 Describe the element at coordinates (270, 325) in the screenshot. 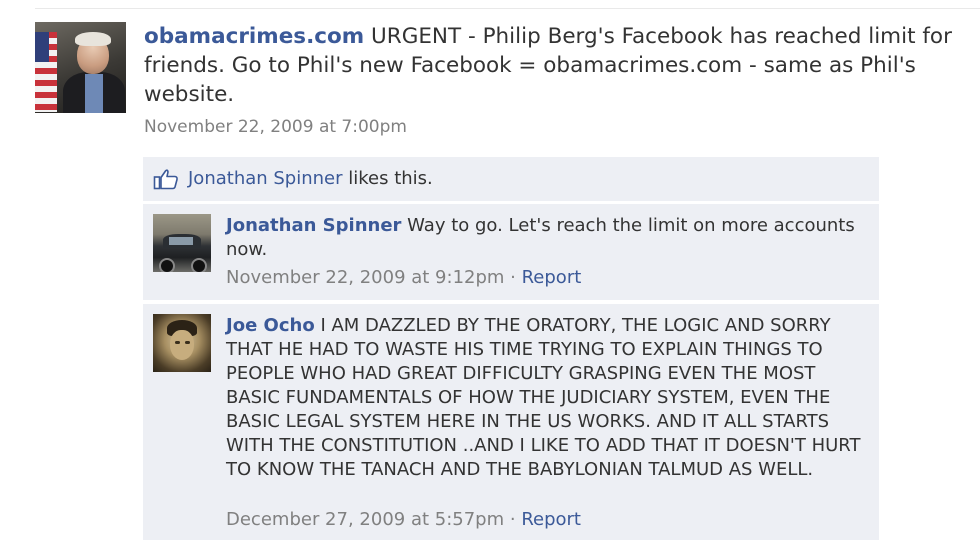

I see `comment-author-link: Joe Ocho` at that location.